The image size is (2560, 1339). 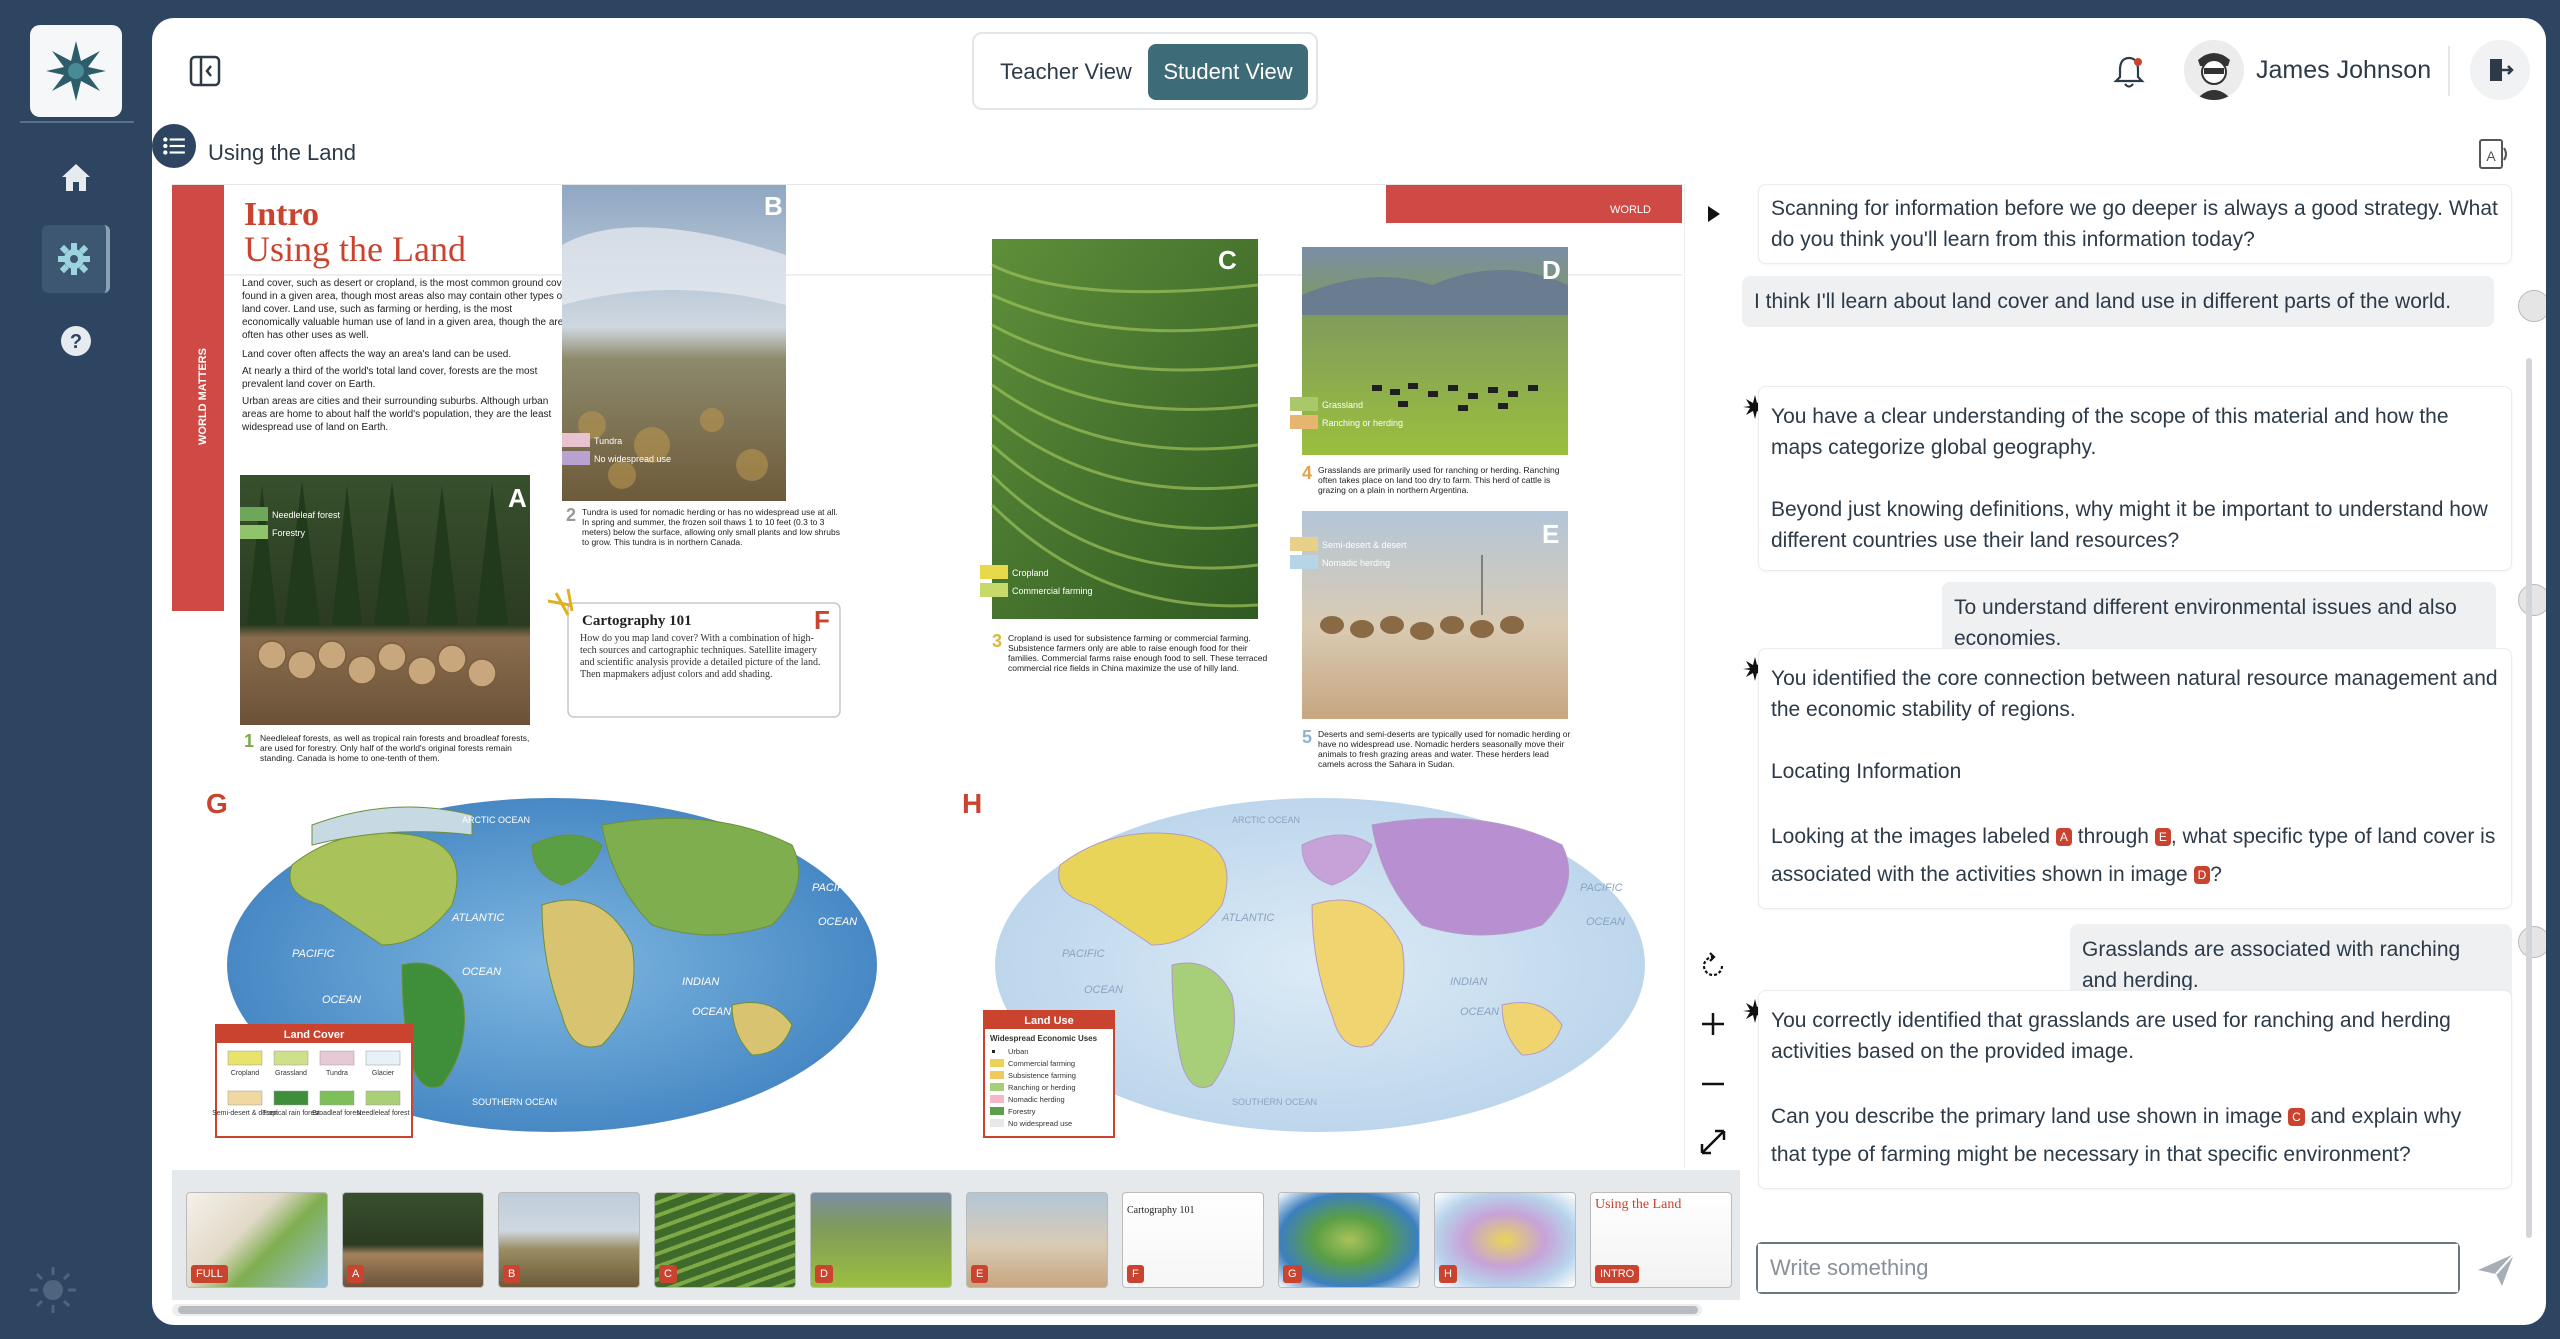 I want to click on thumbnail-label: H, so click(x=1448, y=1274).